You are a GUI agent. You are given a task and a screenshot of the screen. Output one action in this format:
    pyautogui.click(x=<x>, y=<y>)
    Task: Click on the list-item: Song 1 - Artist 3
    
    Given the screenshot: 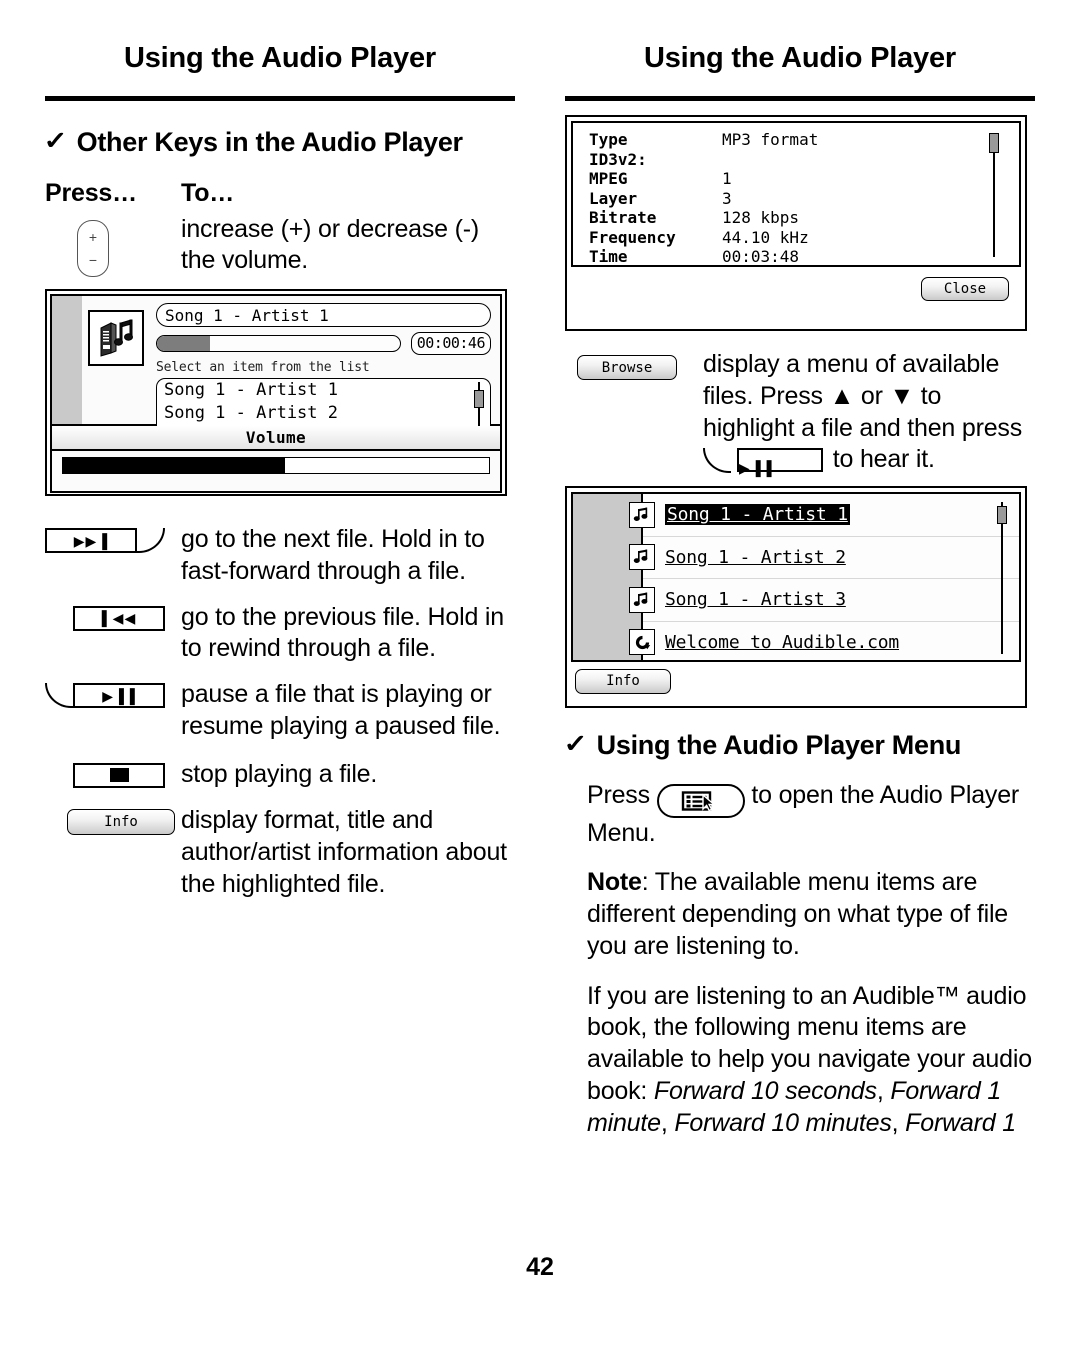 What is the action you would take?
    pyautogui.click(x=824, y=600)
    